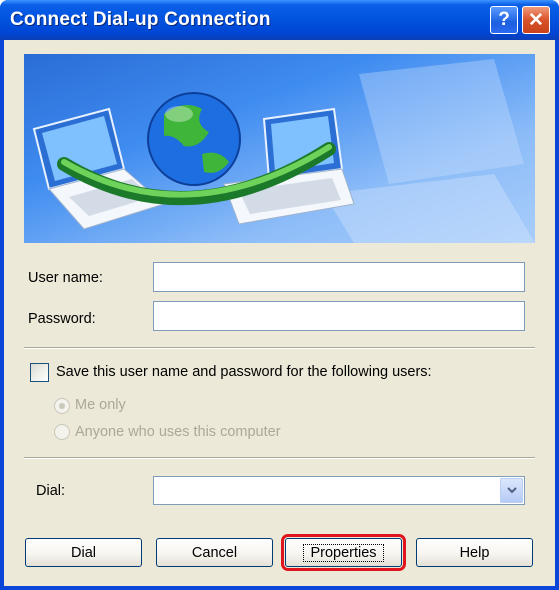 This screenshot has width=559, height=590. Describe the element at coordinates (51, 491) in the screenshot. I see `dial-label: Dial:` at that location.